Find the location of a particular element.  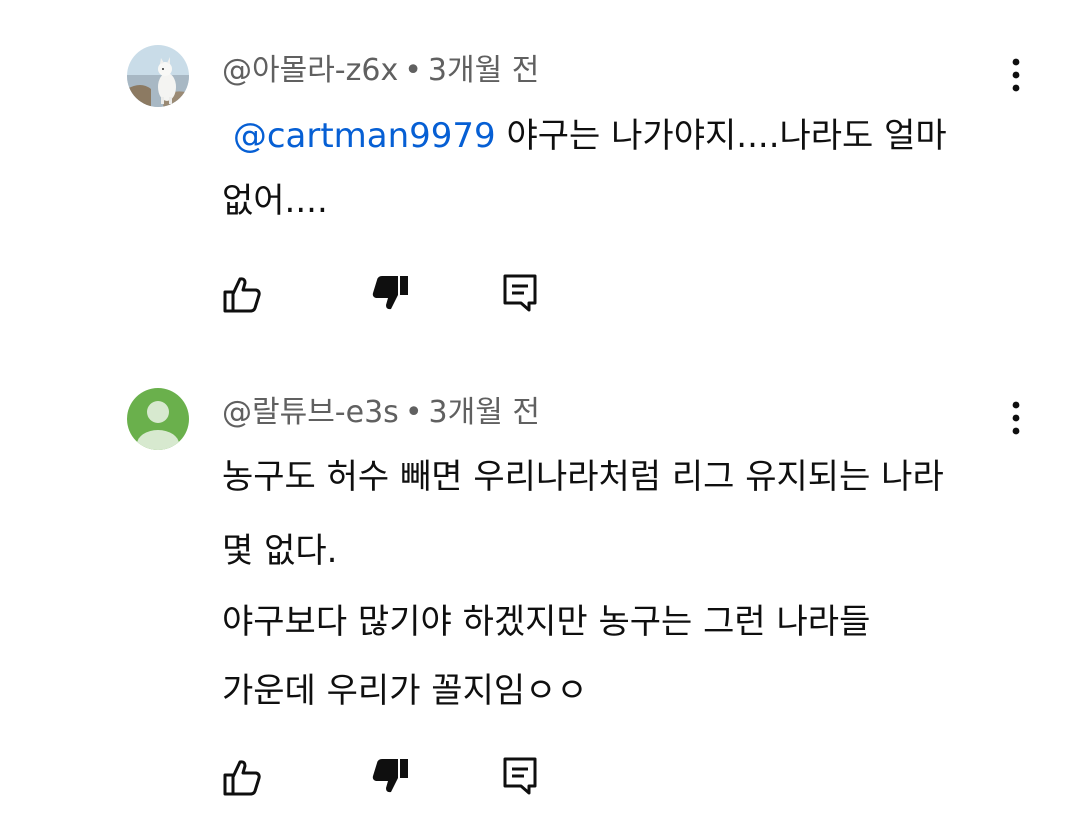

comment-line: 가운데 우리가 꼴지임ㅇㅇ is located at coordinates (405, 691).